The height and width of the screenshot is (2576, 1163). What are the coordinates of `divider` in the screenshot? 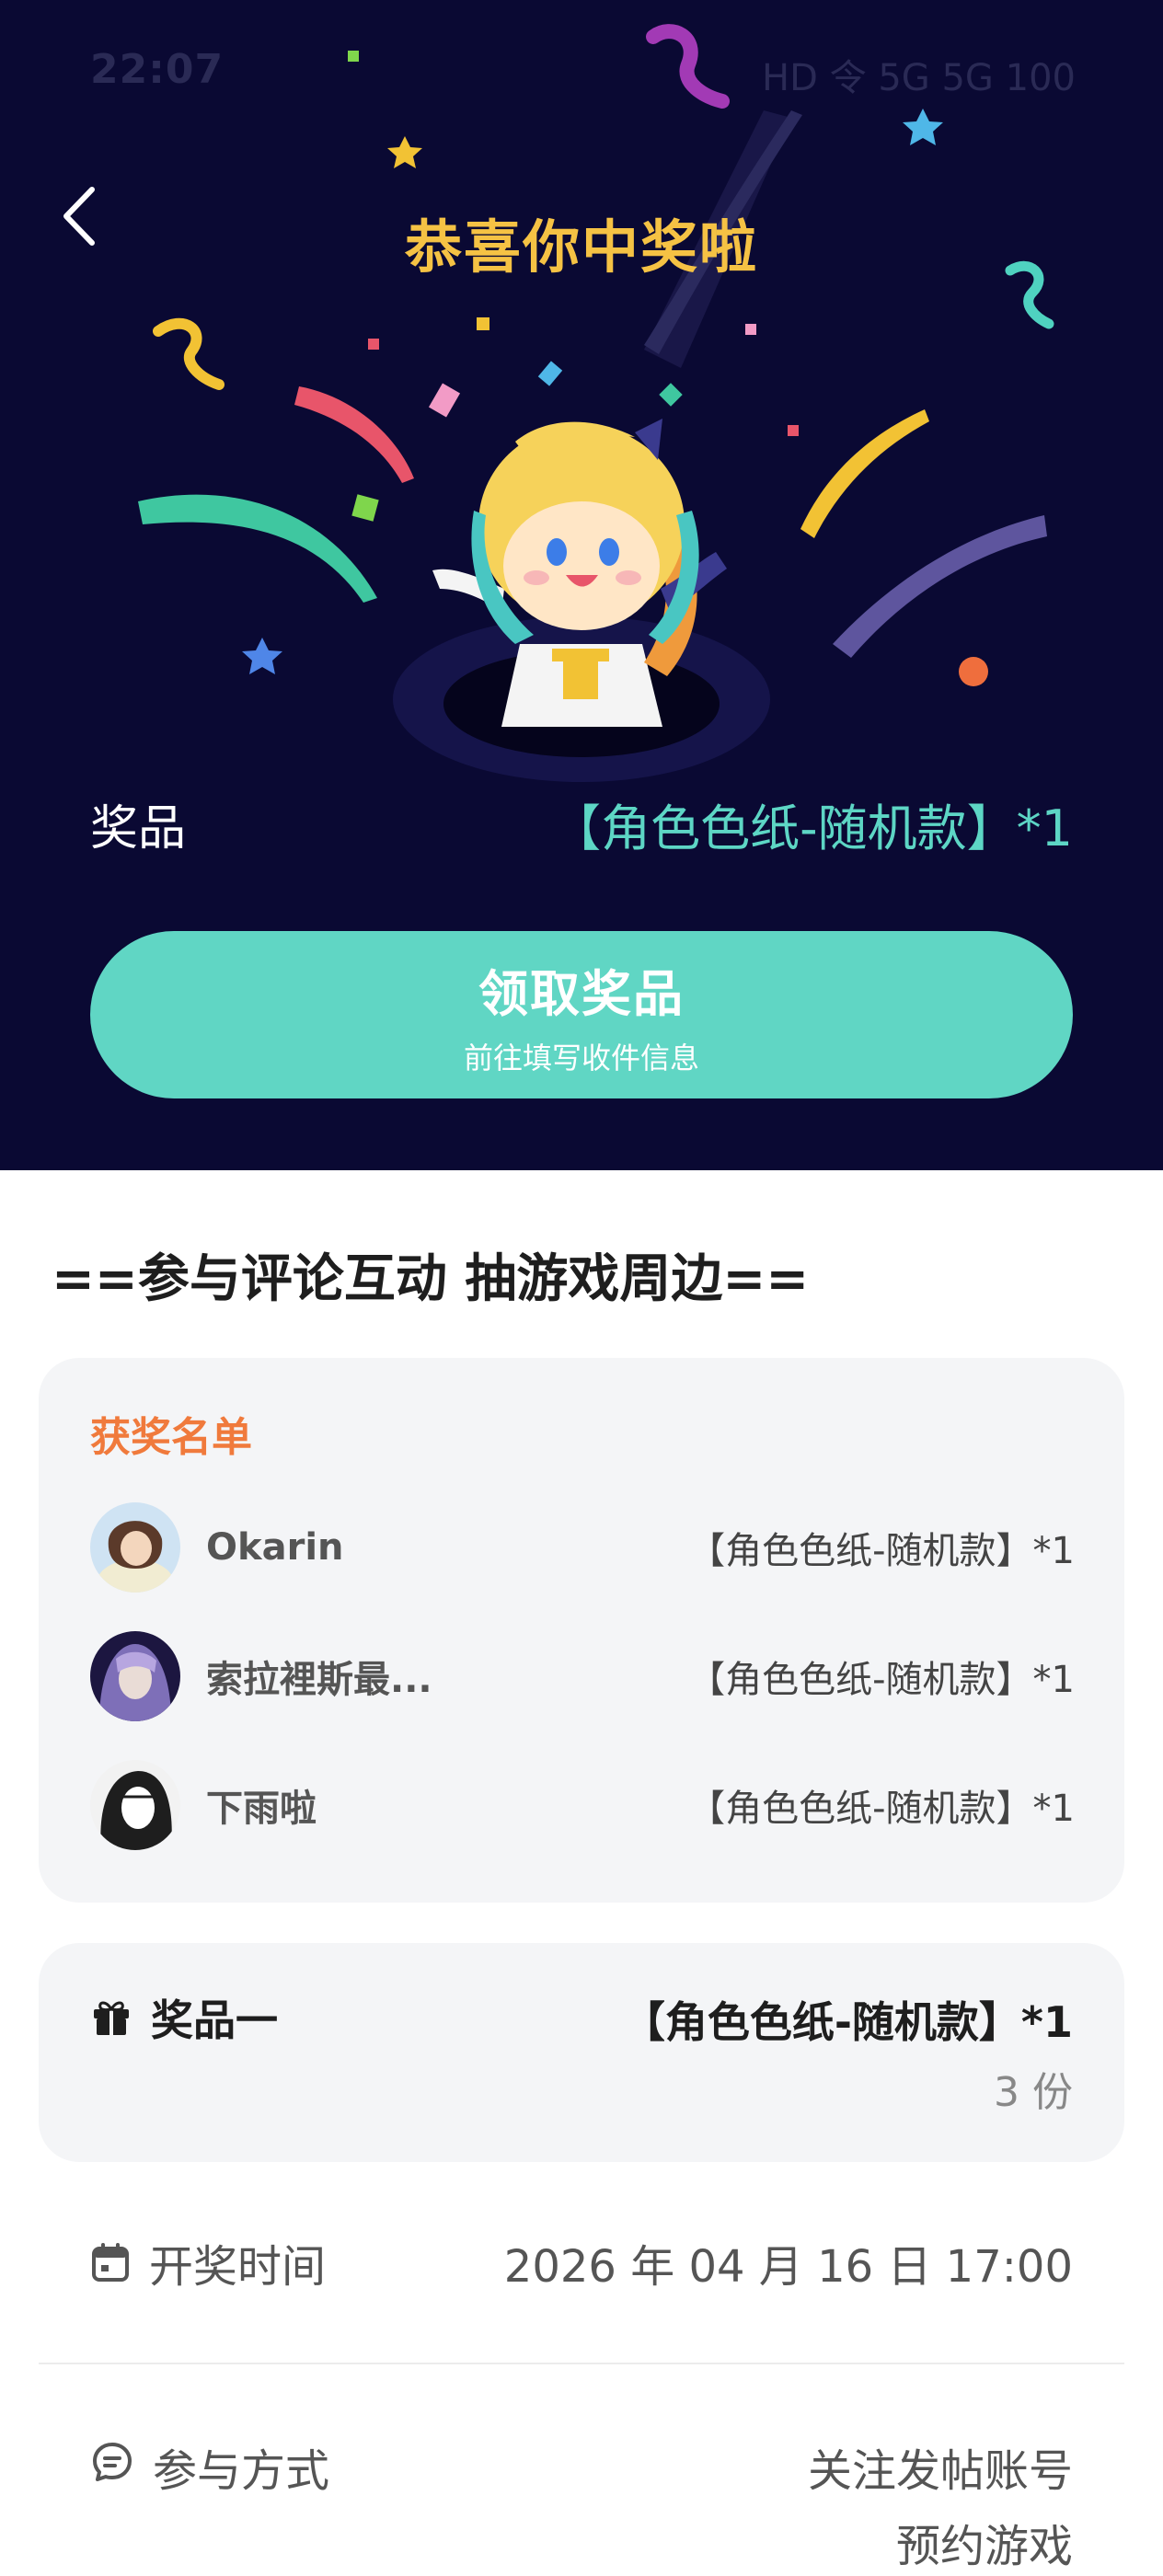 It's located at (581, 2363).